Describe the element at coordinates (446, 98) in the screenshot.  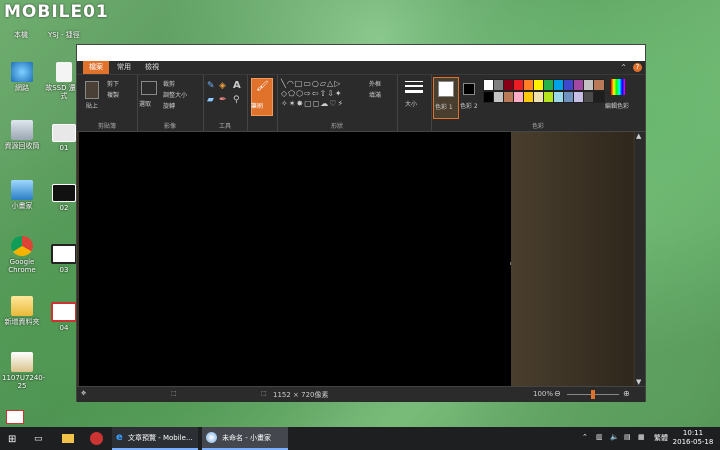
I see `color1-button: 色彩 1` at that location.